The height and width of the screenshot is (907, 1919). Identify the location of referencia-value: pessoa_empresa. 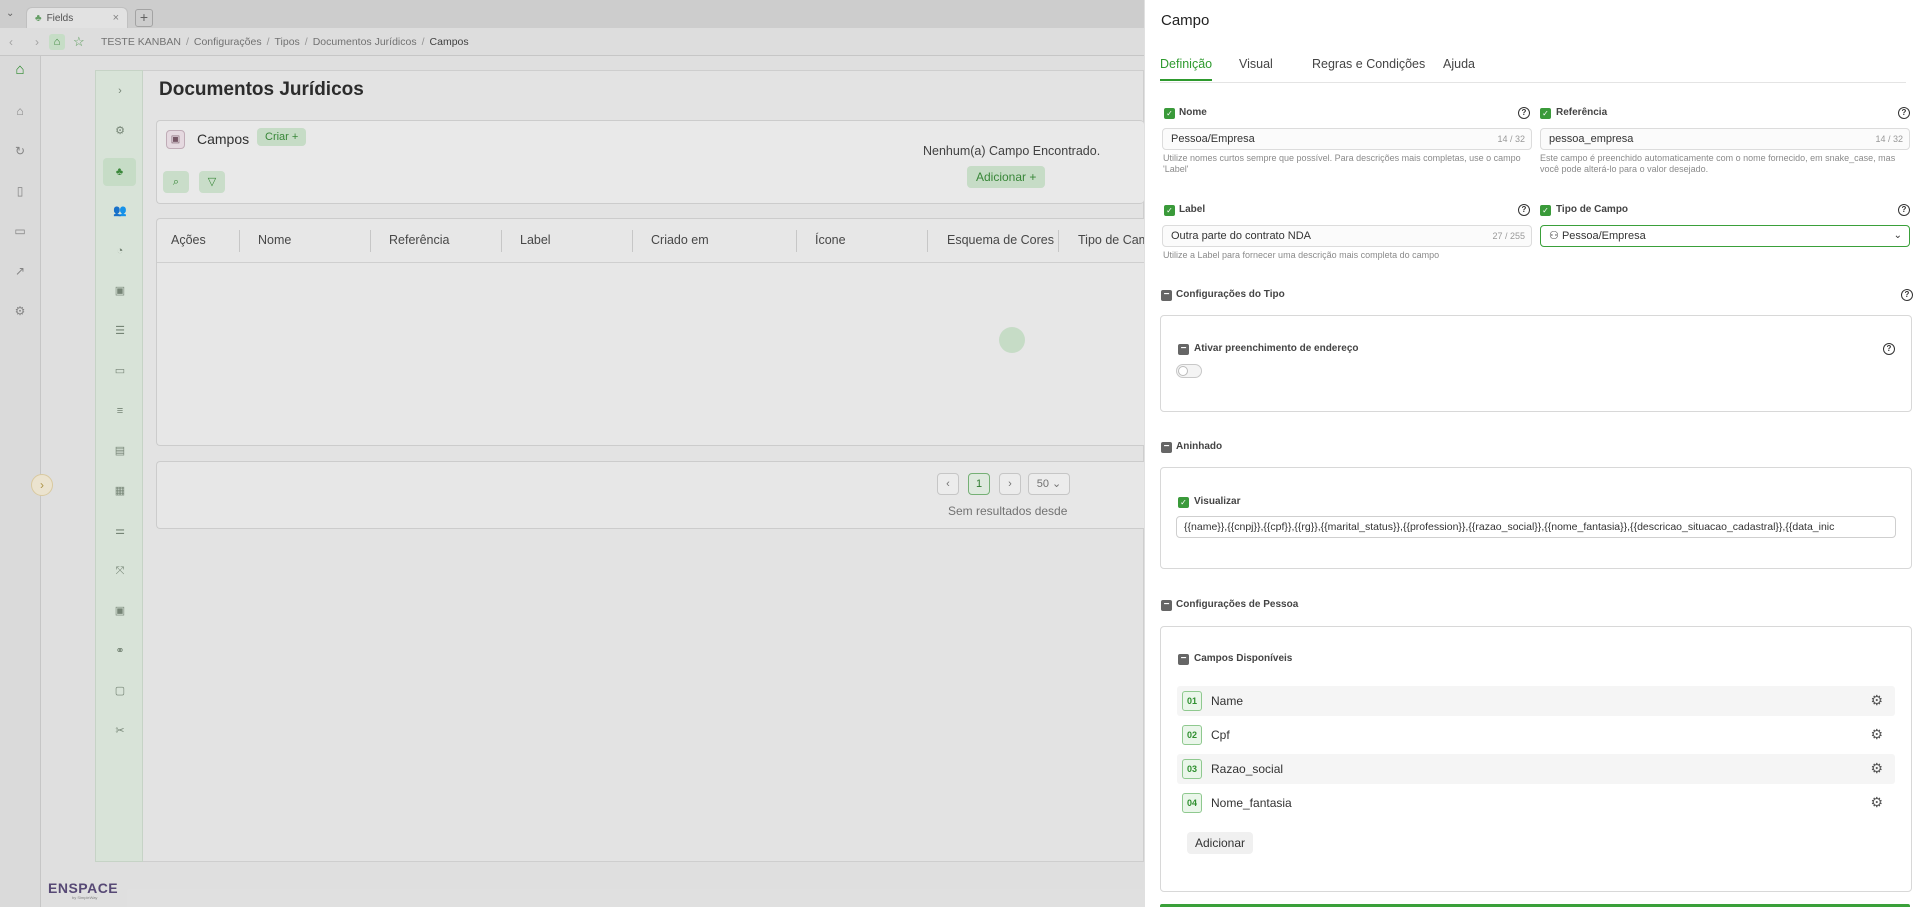
(1591, 139).